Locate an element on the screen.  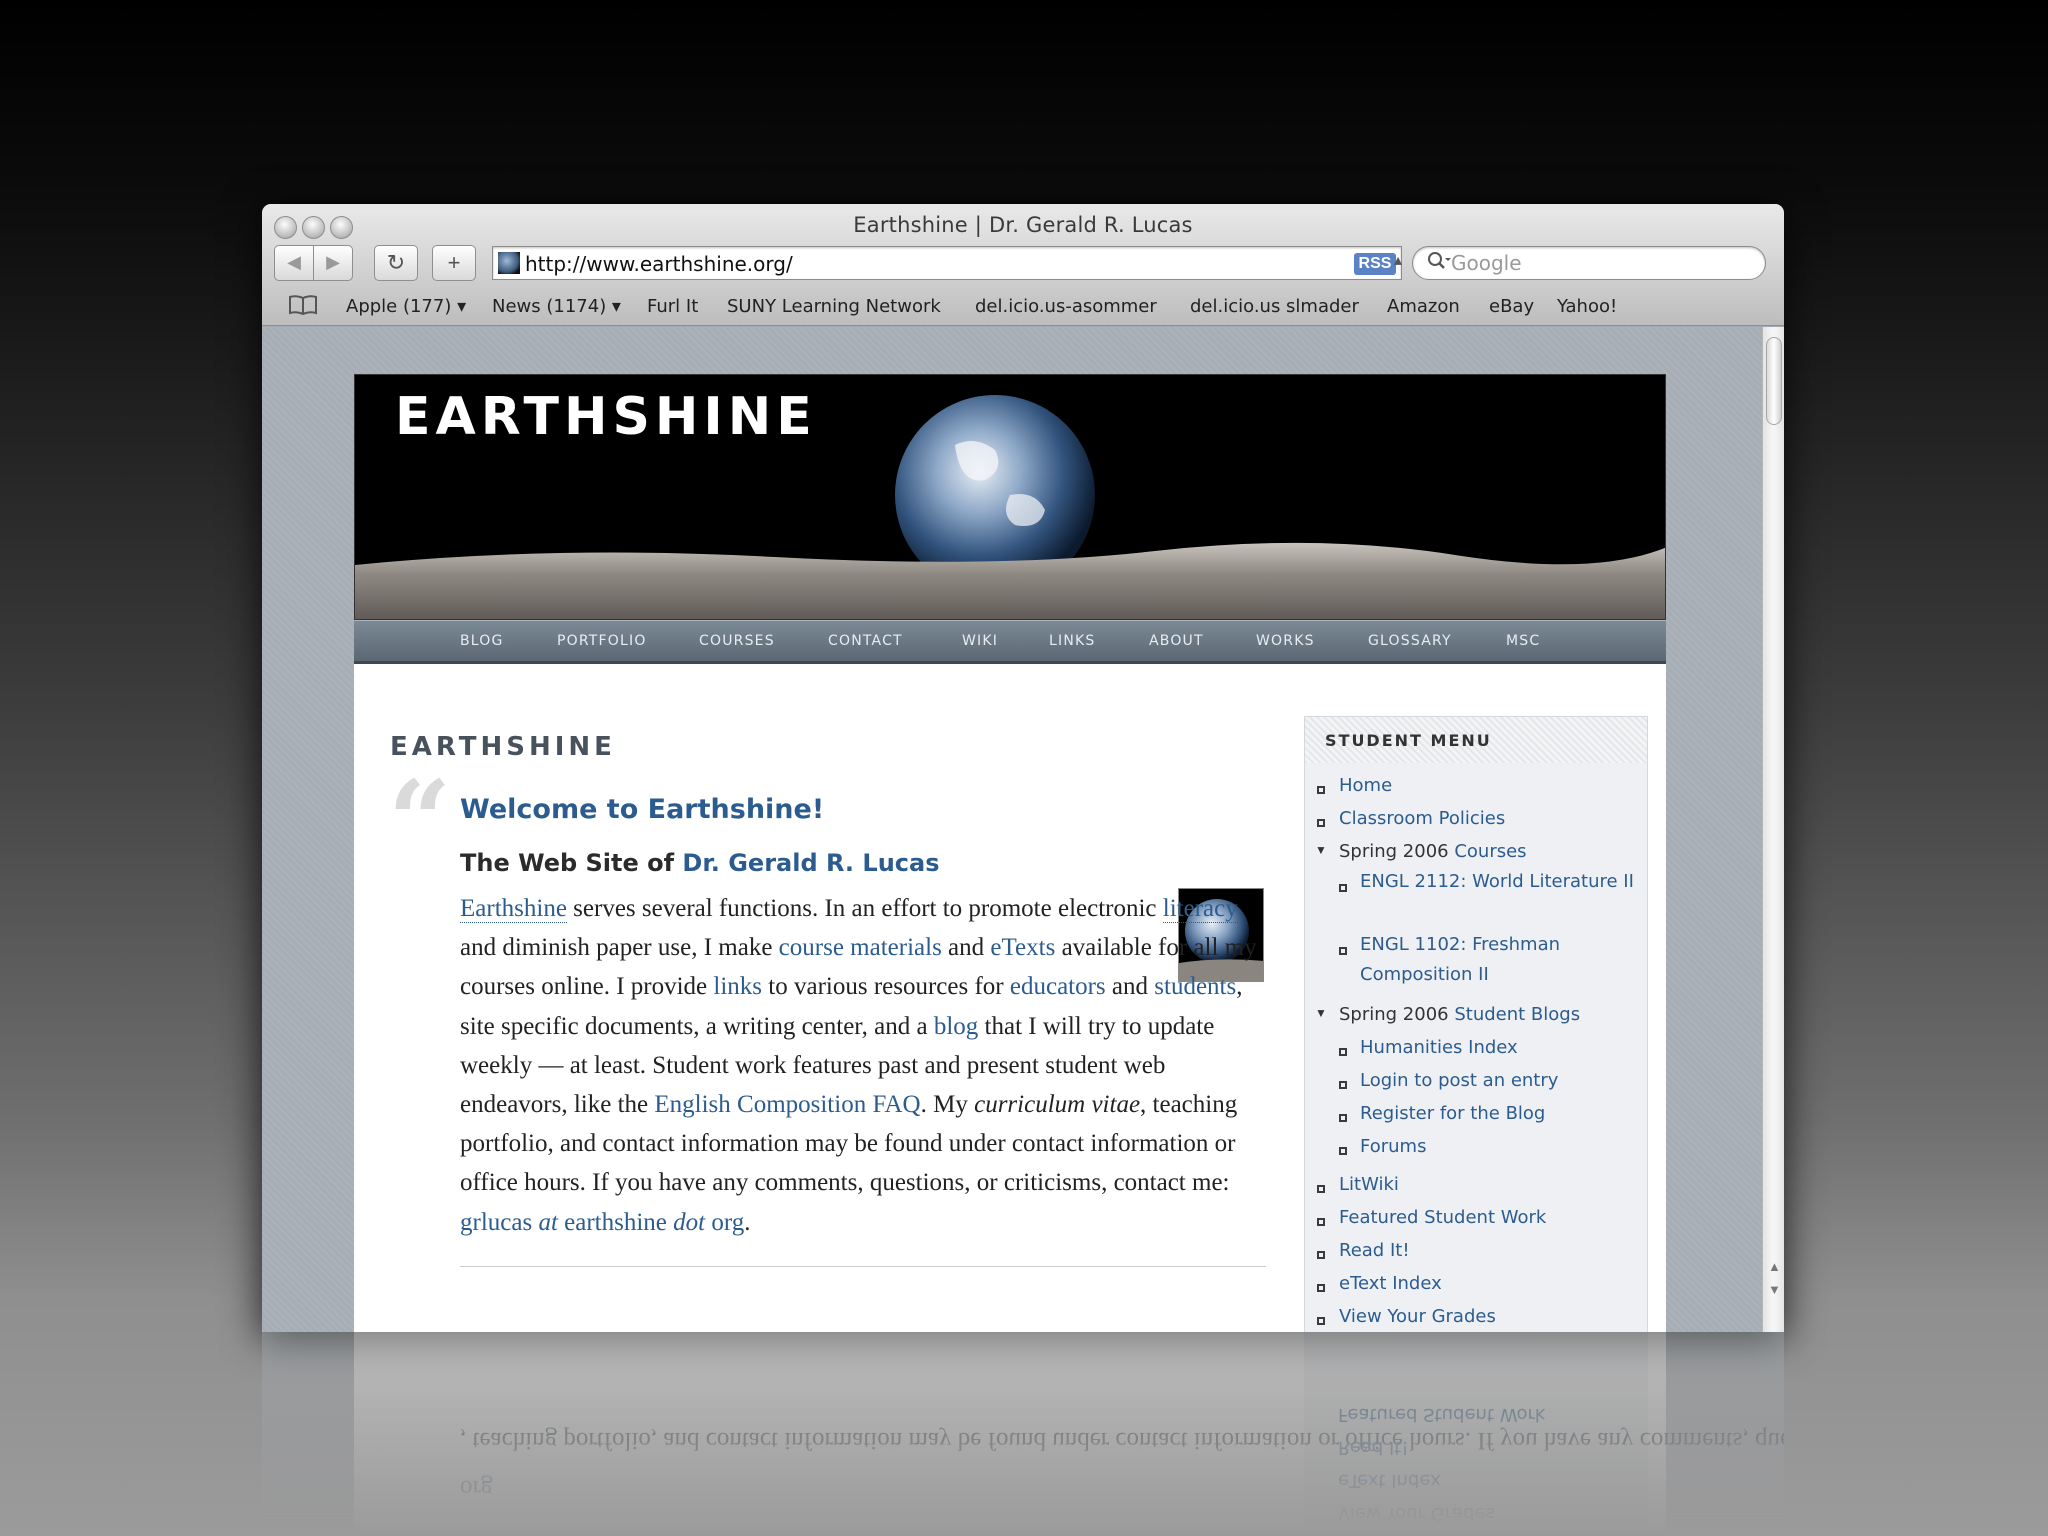
scroll-down-icon: ▼ is located at coordinates (1774, 1289).